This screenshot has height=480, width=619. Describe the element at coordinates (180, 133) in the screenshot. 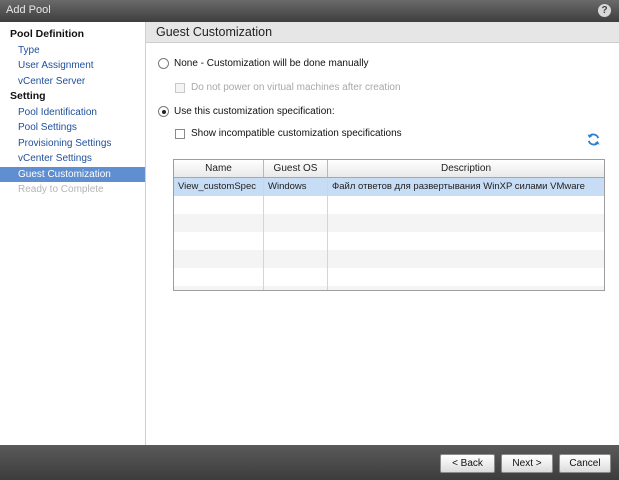

I see `show-incompatible-checkbox` at that location.